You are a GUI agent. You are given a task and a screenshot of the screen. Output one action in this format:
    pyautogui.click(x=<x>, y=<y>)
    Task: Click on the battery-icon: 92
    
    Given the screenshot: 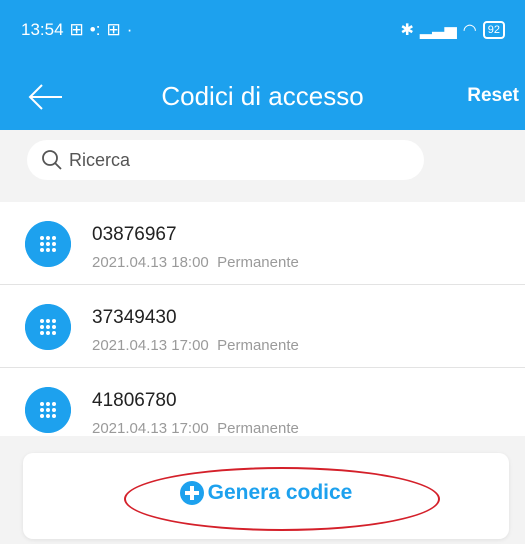 What is the action you would take?
    pyautogui.click(x=493, y=30)
    